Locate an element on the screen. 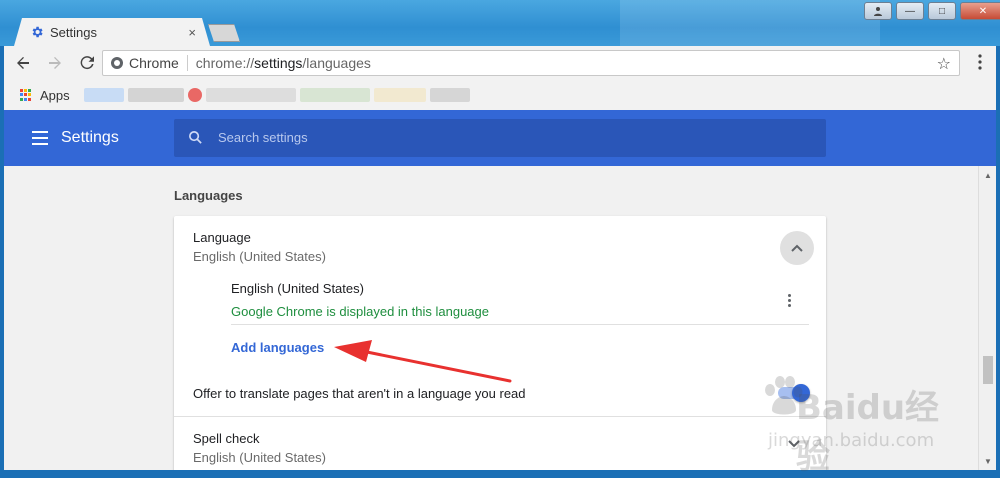 The height and width of the screenshot is (478, 1000). forward-arrow-icon is located at coordinates (55, 63).